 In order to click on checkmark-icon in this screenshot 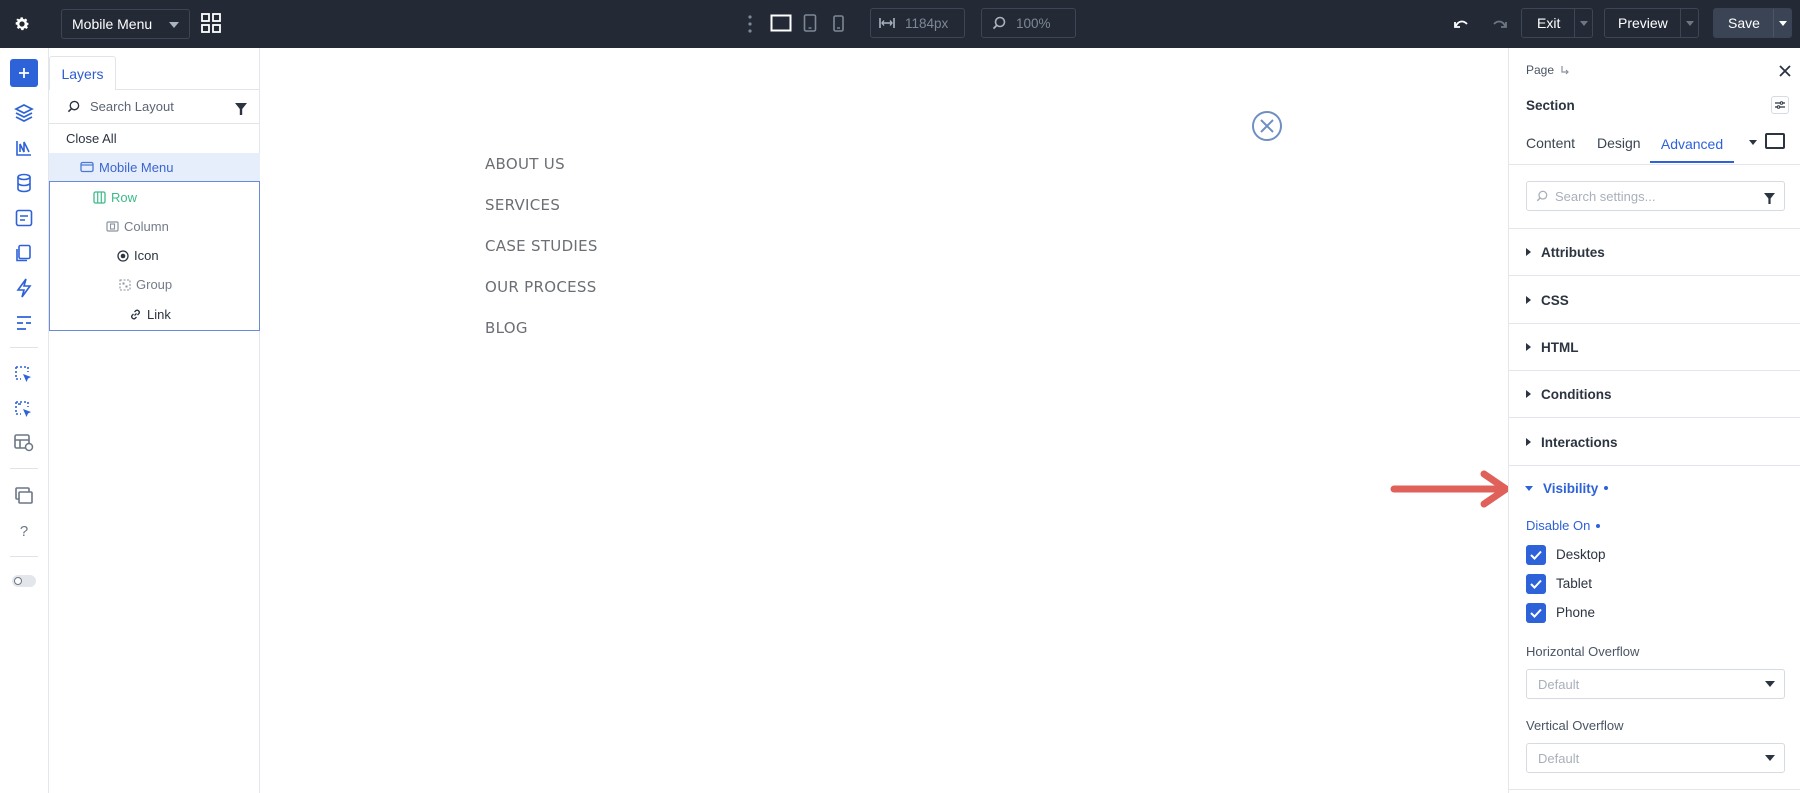, I will do `click(1536, 555)`.